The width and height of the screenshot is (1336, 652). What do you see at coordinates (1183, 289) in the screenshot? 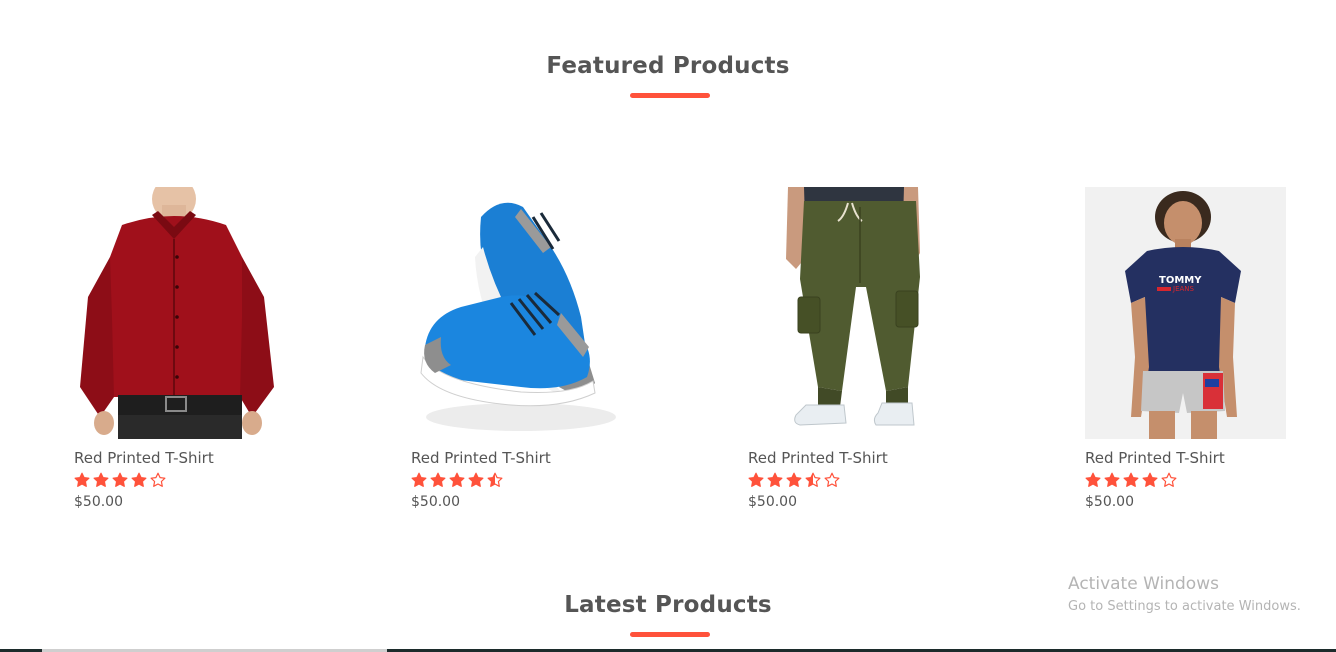
I see `svg-text: JEANS` at bounding box center [1183, 289].